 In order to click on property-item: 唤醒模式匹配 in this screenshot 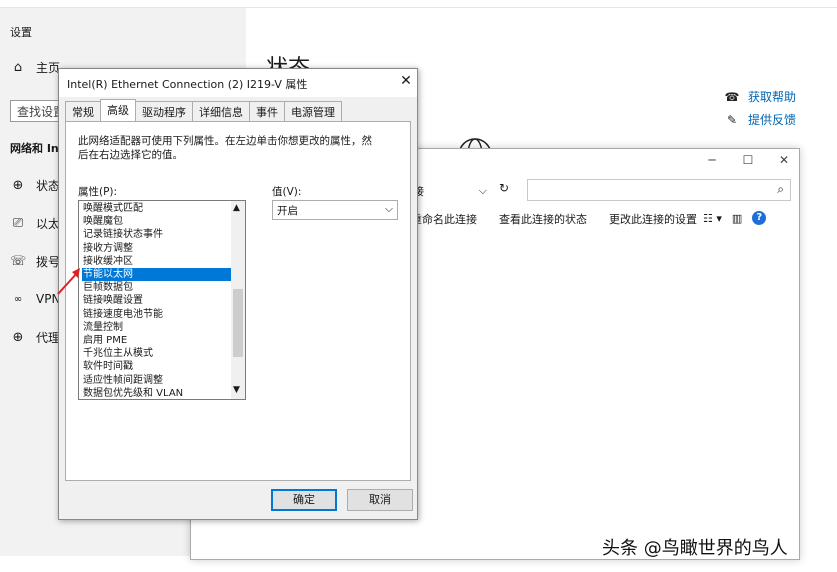, I will do `click(157, 208)`.